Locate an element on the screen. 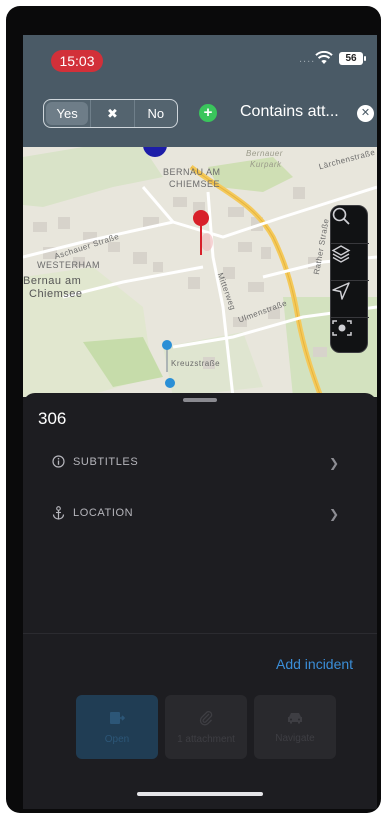 The height and width of the screenshot is (819, 387). open-label: Open is located at coordinates (117, 739).